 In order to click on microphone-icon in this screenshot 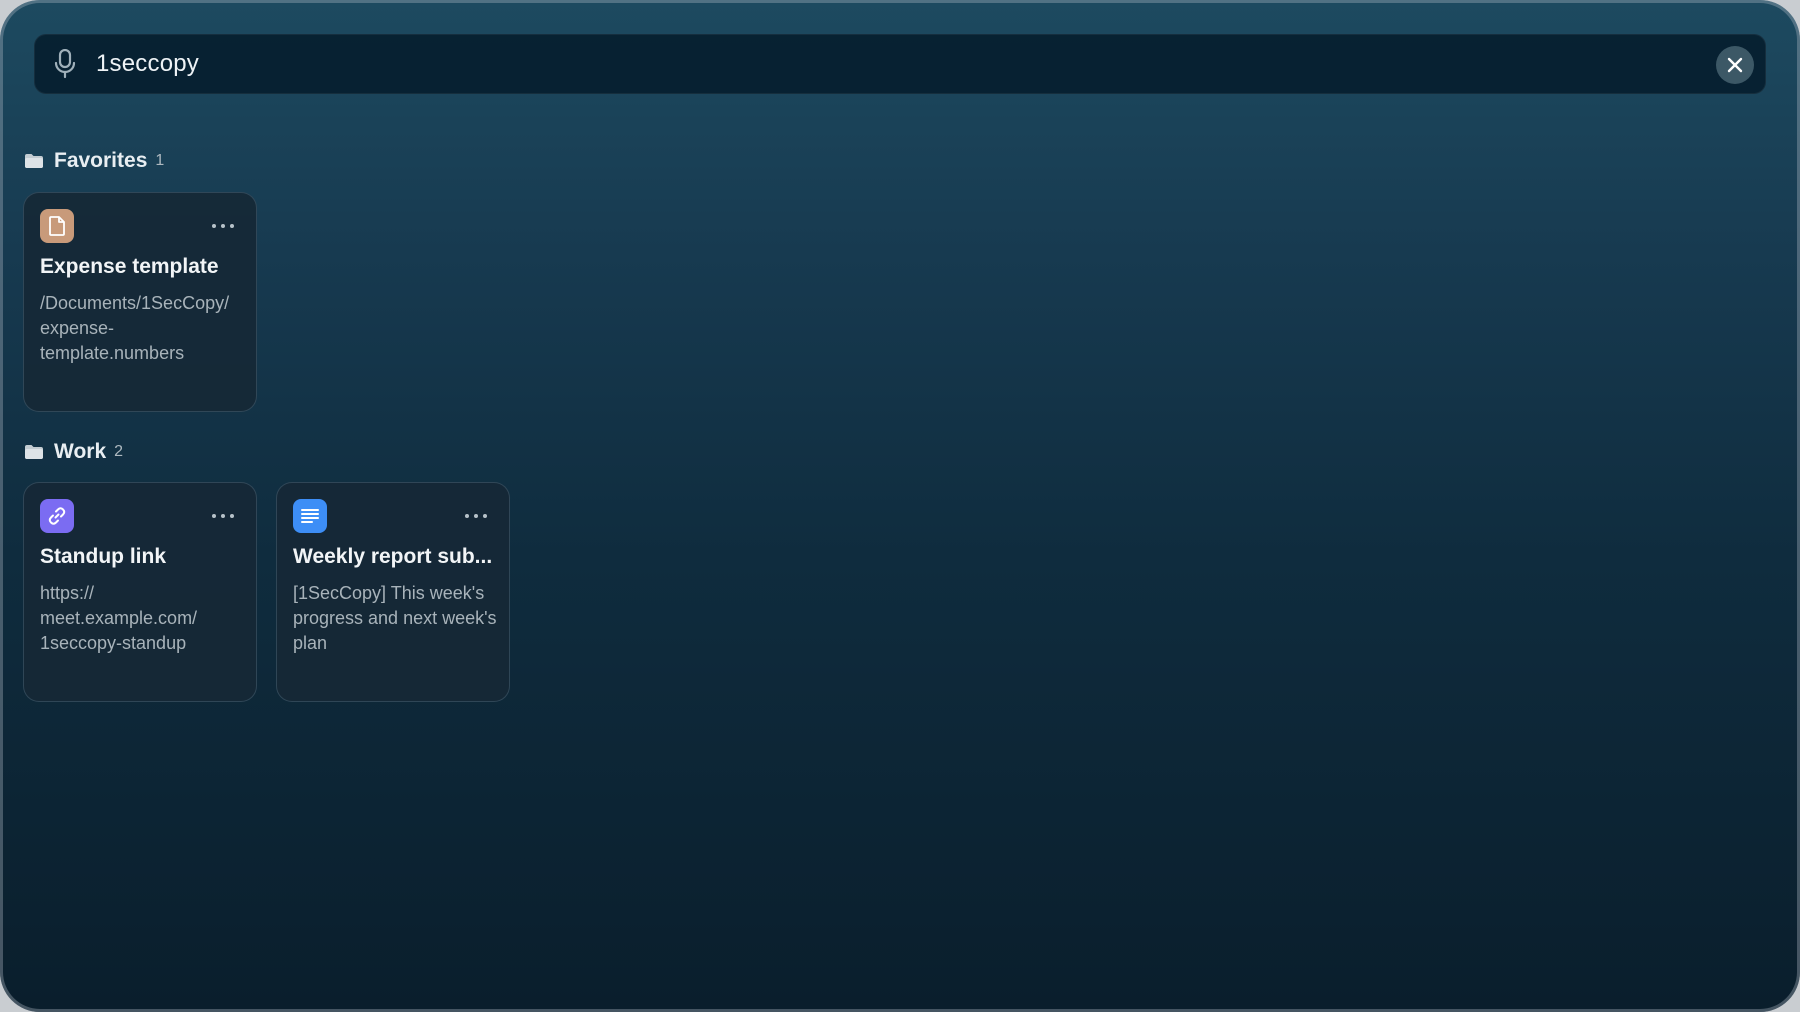, I will do `click(65, 64)`.